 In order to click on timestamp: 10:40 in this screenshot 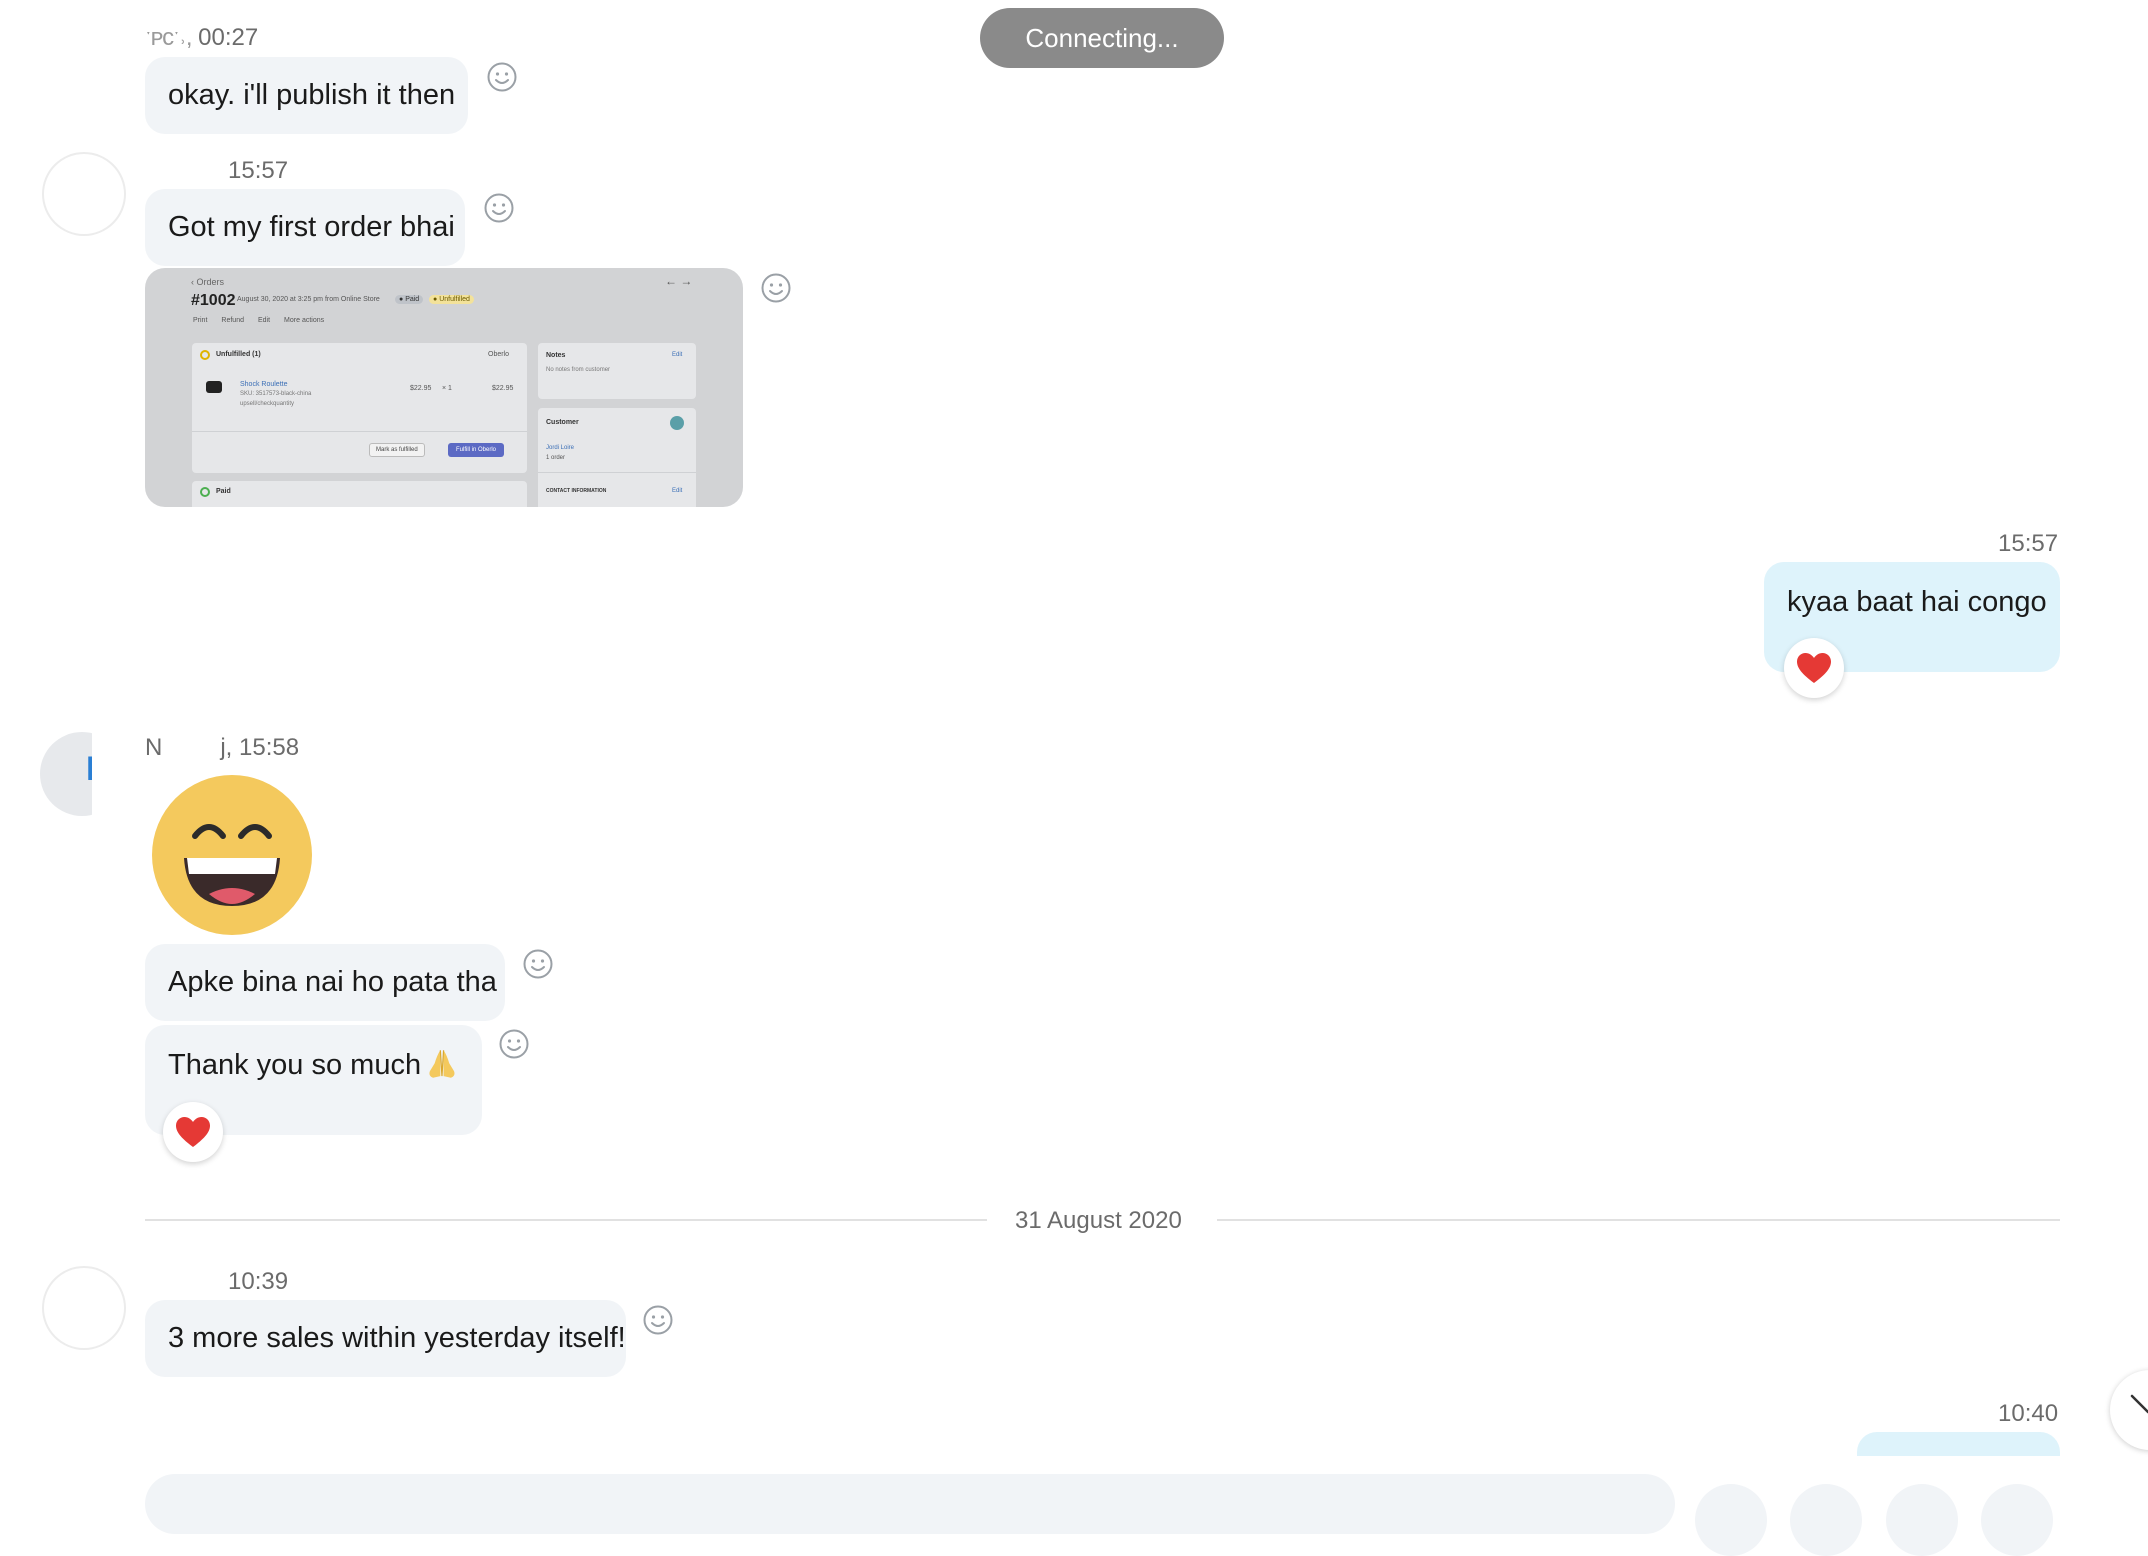, I will do `click(2028, 1413)`.